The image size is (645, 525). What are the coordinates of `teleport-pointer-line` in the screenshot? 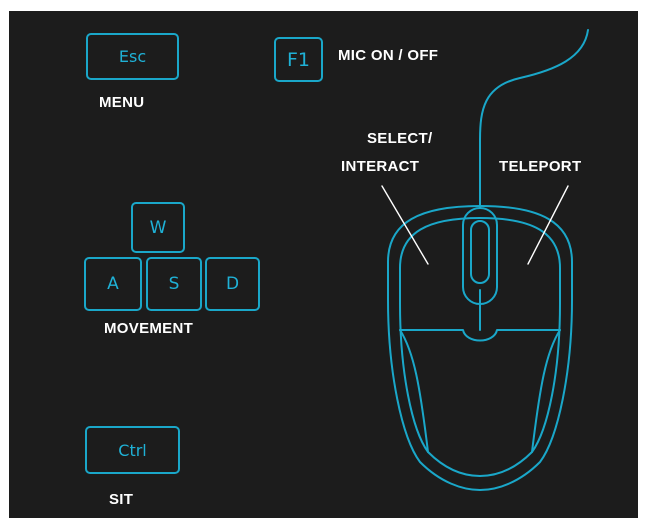 It's located at (548, 225).